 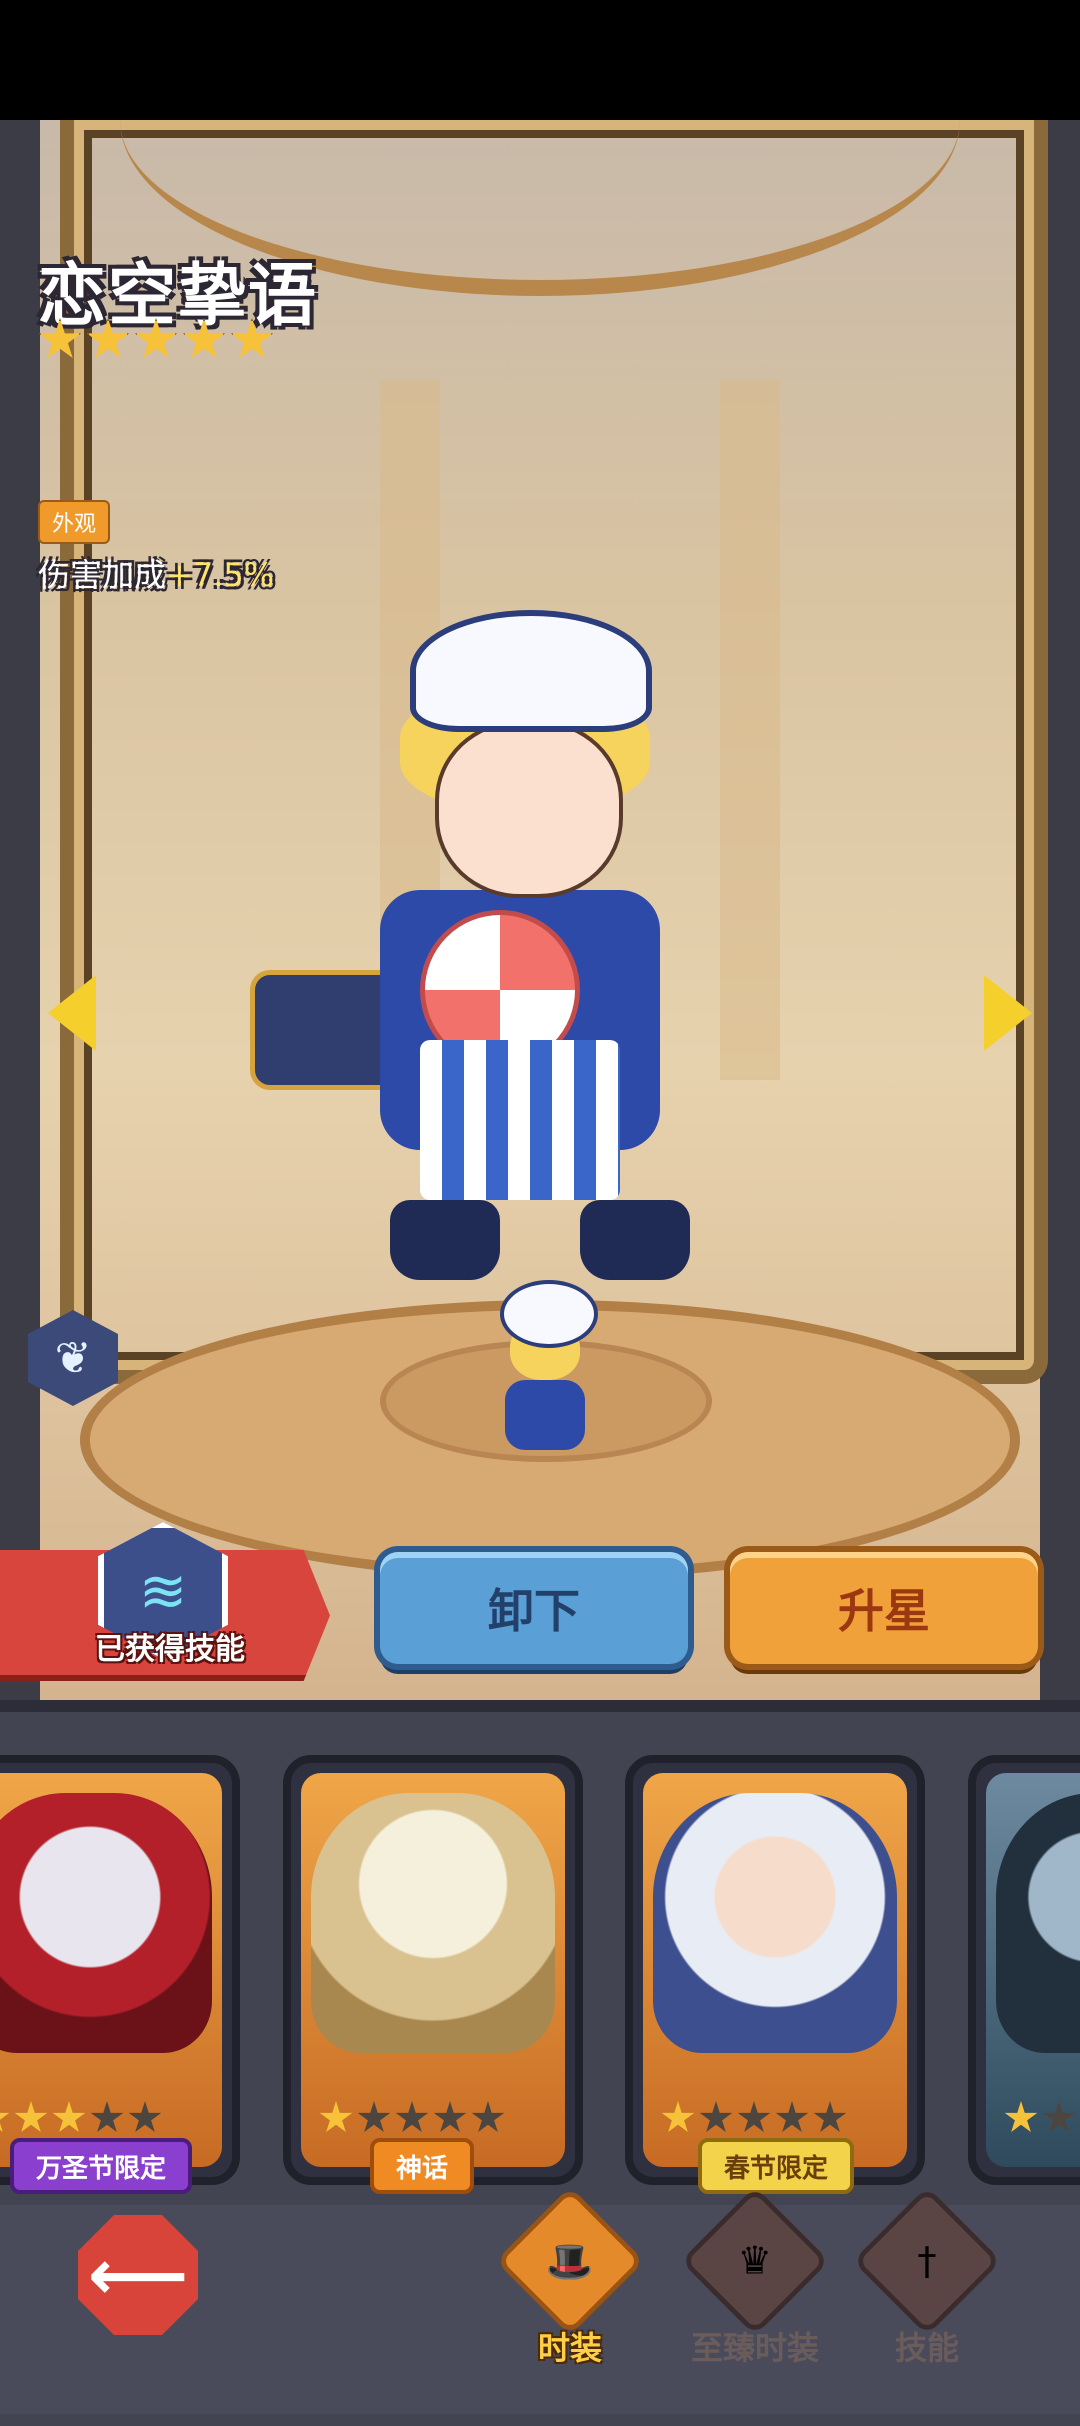 I want to click on knight-portrait, so click(x=433, y=1923).